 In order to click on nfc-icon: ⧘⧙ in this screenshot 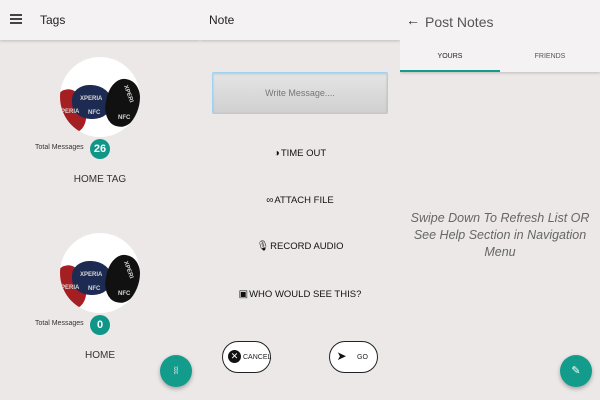, I will do `click(176, 371)`.